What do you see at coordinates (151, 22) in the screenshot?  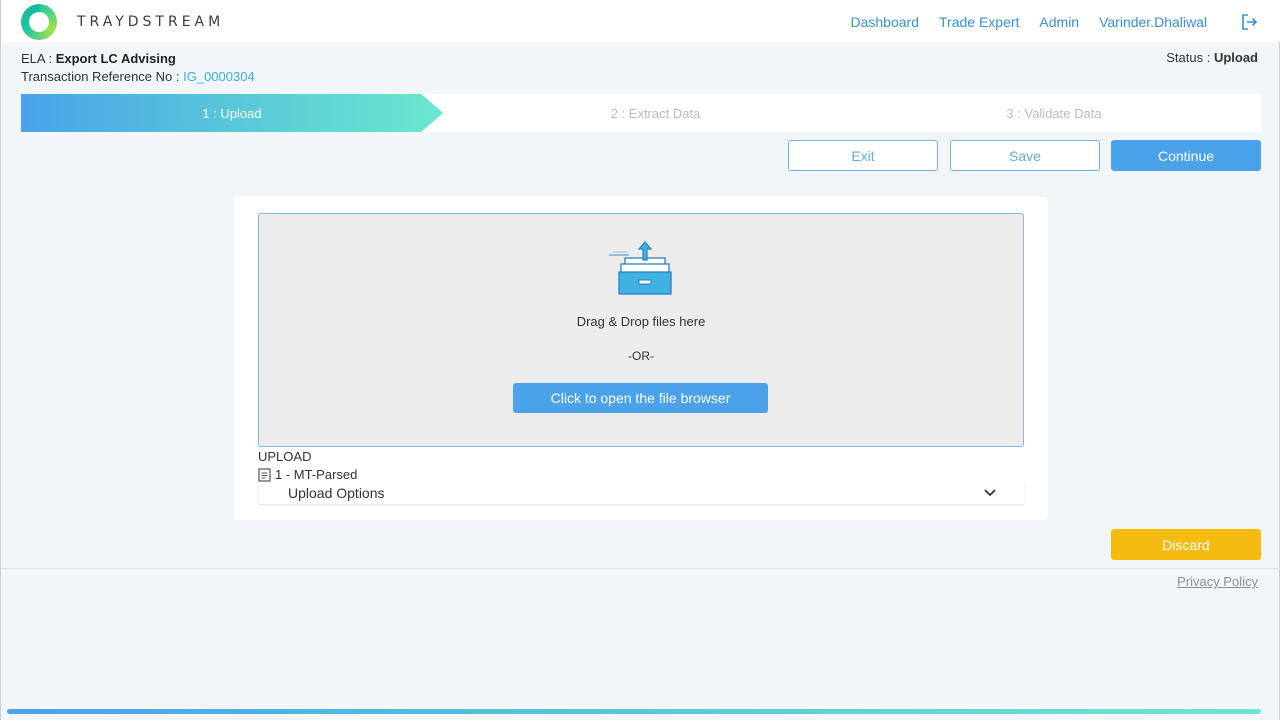 I see `brand-name: TRAYDSTREAM` at bounding box center [151, 22].